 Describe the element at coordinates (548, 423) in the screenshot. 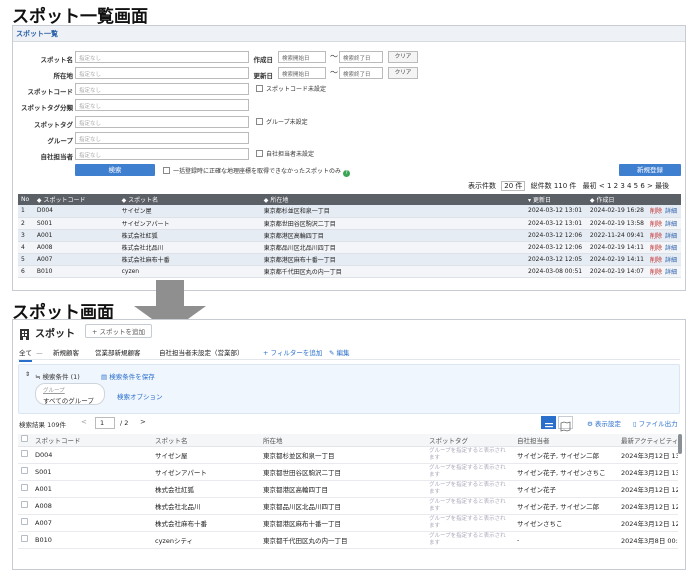

I see `list-view-button` at that location.